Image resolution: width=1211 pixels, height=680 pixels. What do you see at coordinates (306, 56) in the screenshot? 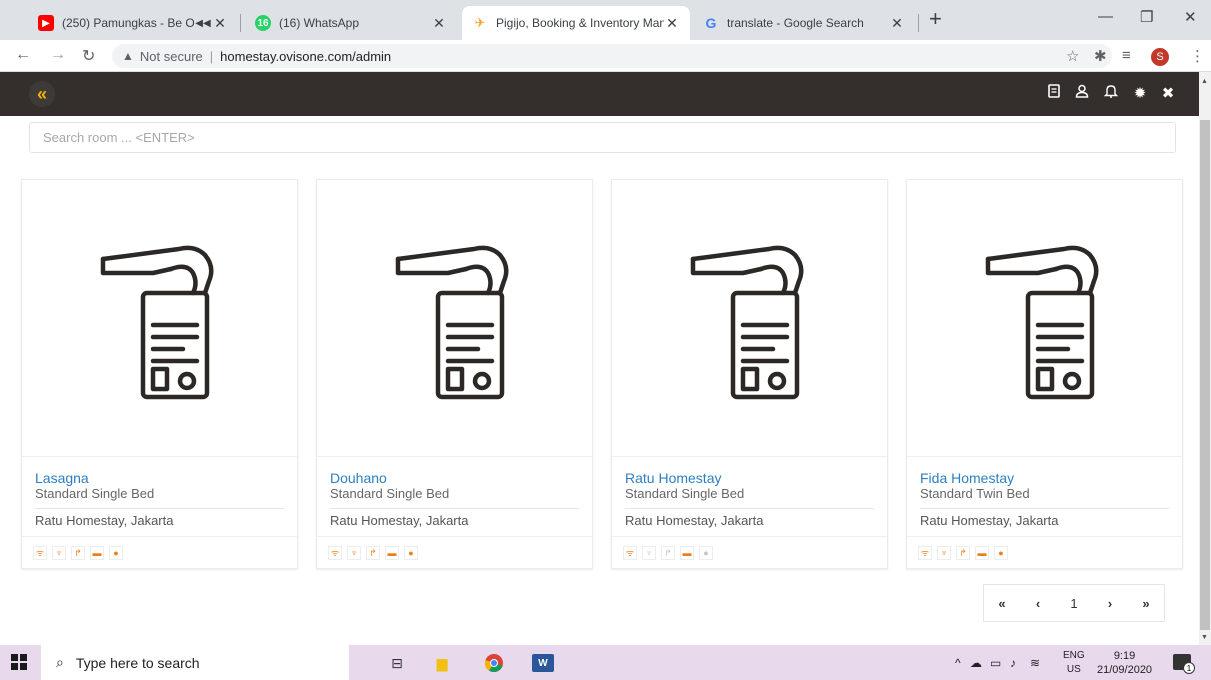
I see `url-text: homestay.ovisone.com/admin` at bounding box center [306, 56].